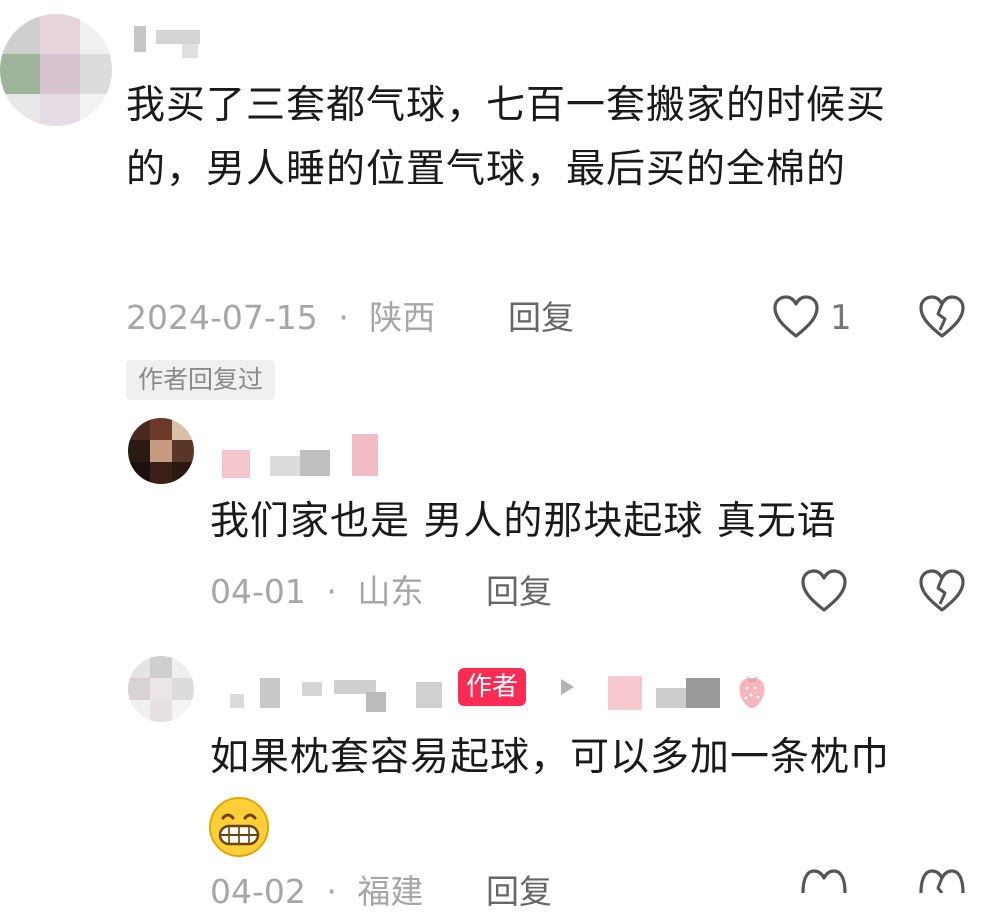 The height and width of the screenshot is (912, 1002). I want to click on comment-text: 如果枕套容易起球，可以多加一条枕巾, so click(550, 757).